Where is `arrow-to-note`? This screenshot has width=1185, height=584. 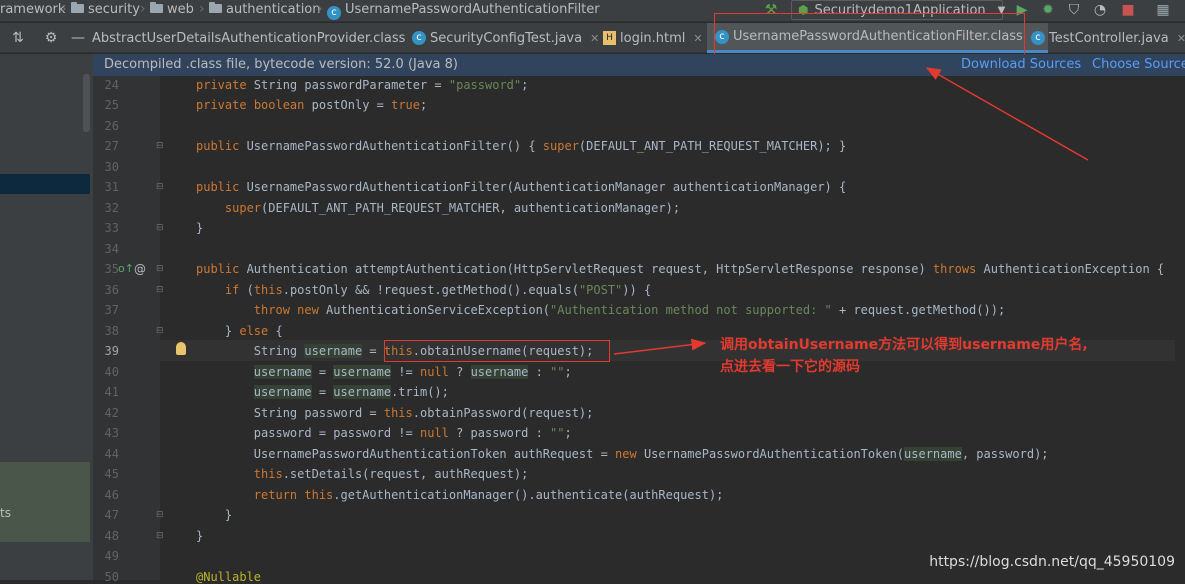 arrow-to-note is located at coordinates (660, 346).